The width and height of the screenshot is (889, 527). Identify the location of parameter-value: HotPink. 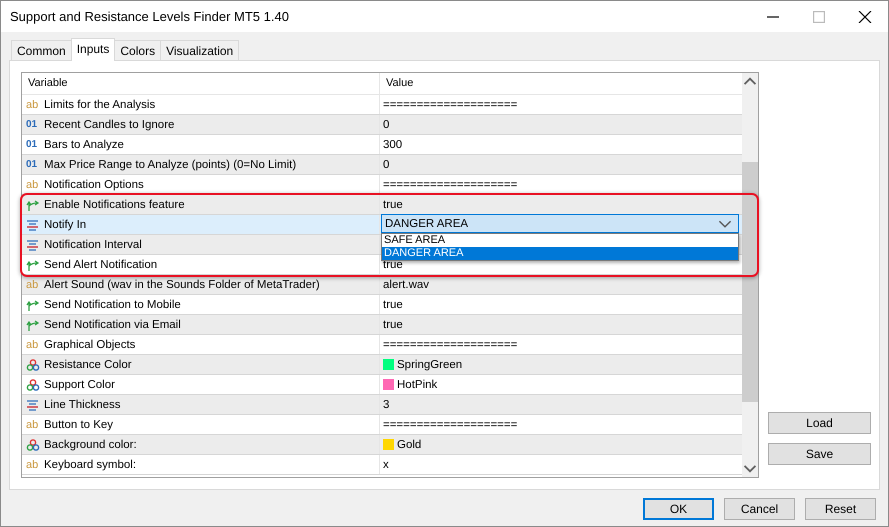
(417, 384).